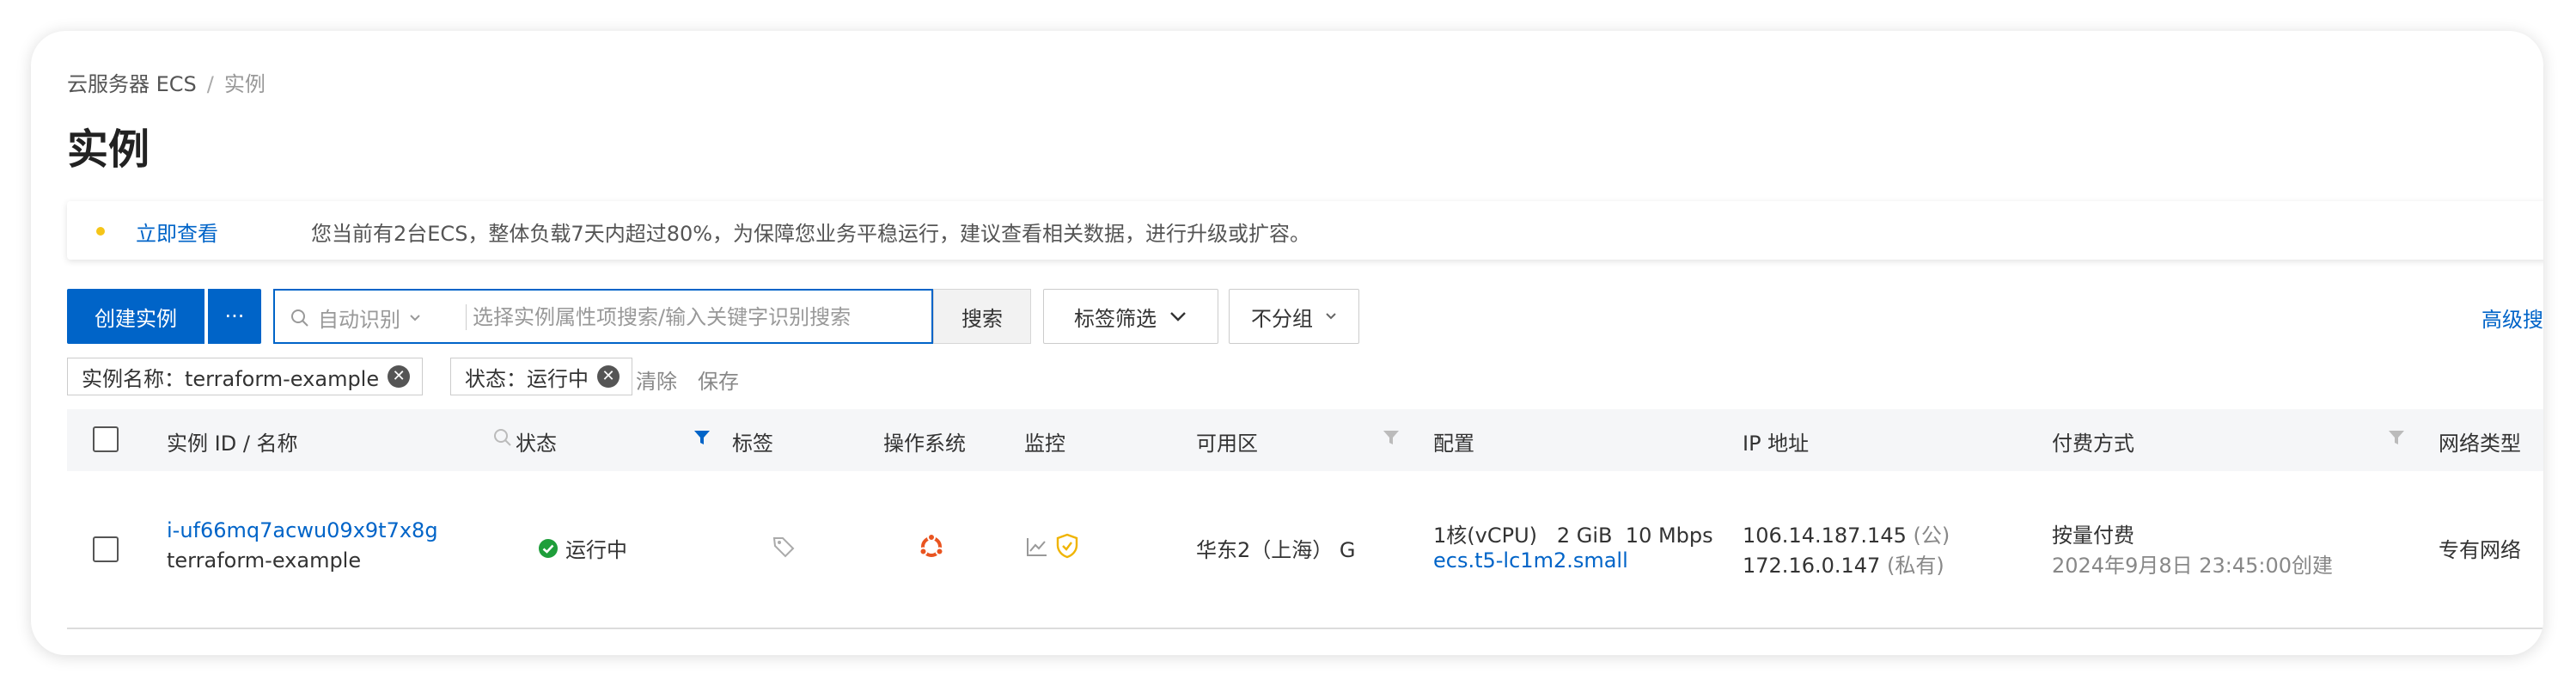 This screenshot has width=2576, height=686. I want to click on advanced-search-link: 高级搜, so click(2512, 318).